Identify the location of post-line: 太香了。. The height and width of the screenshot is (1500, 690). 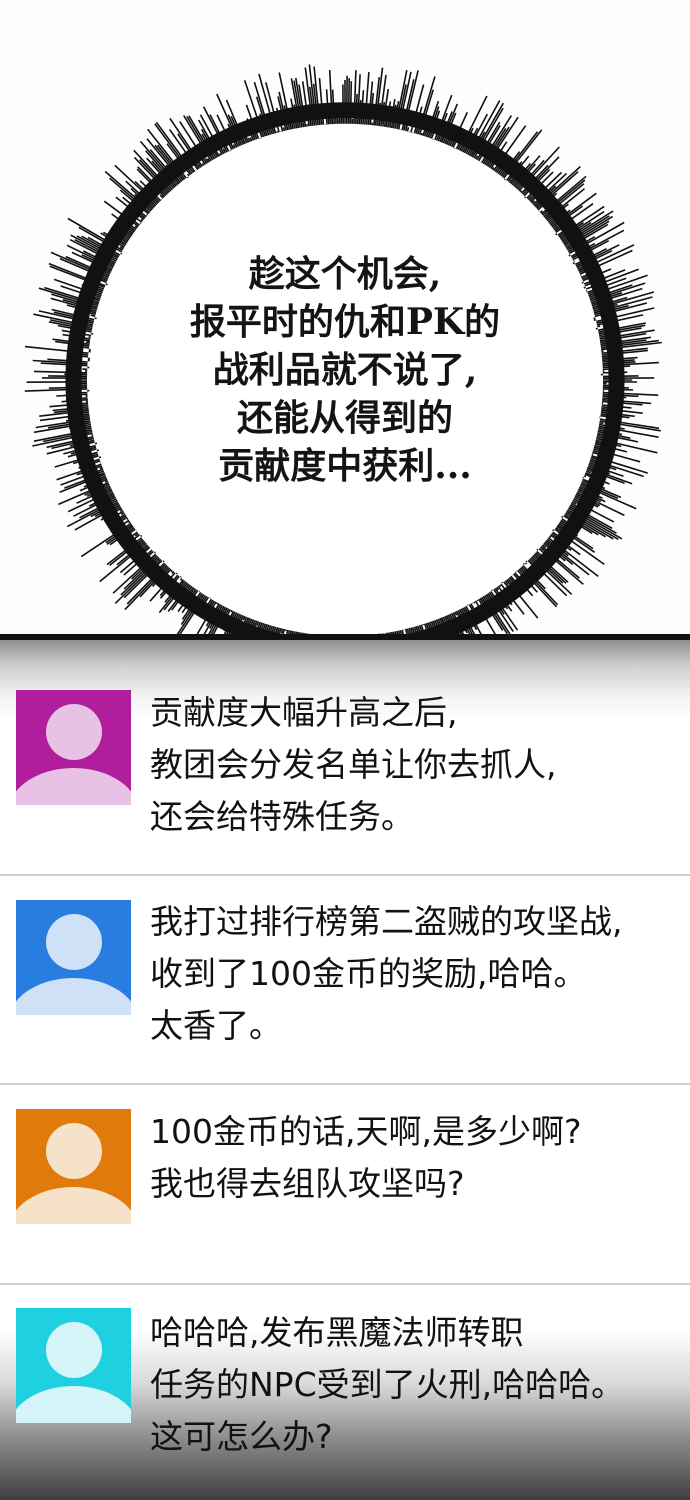
(216, 1025).